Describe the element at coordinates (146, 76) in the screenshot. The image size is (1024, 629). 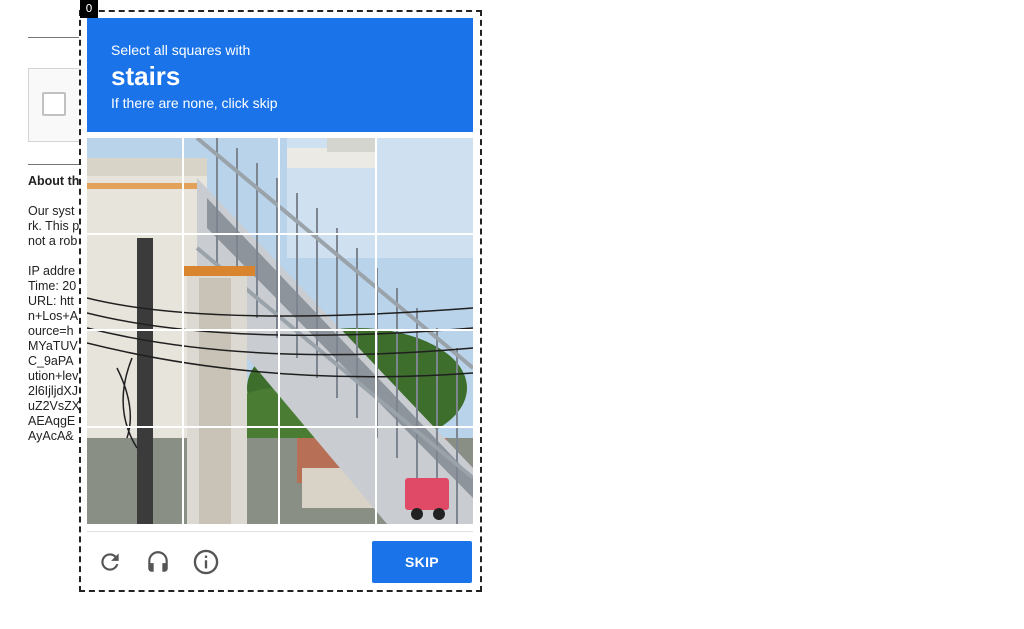
I see `target-object-label: stairs` at that location.